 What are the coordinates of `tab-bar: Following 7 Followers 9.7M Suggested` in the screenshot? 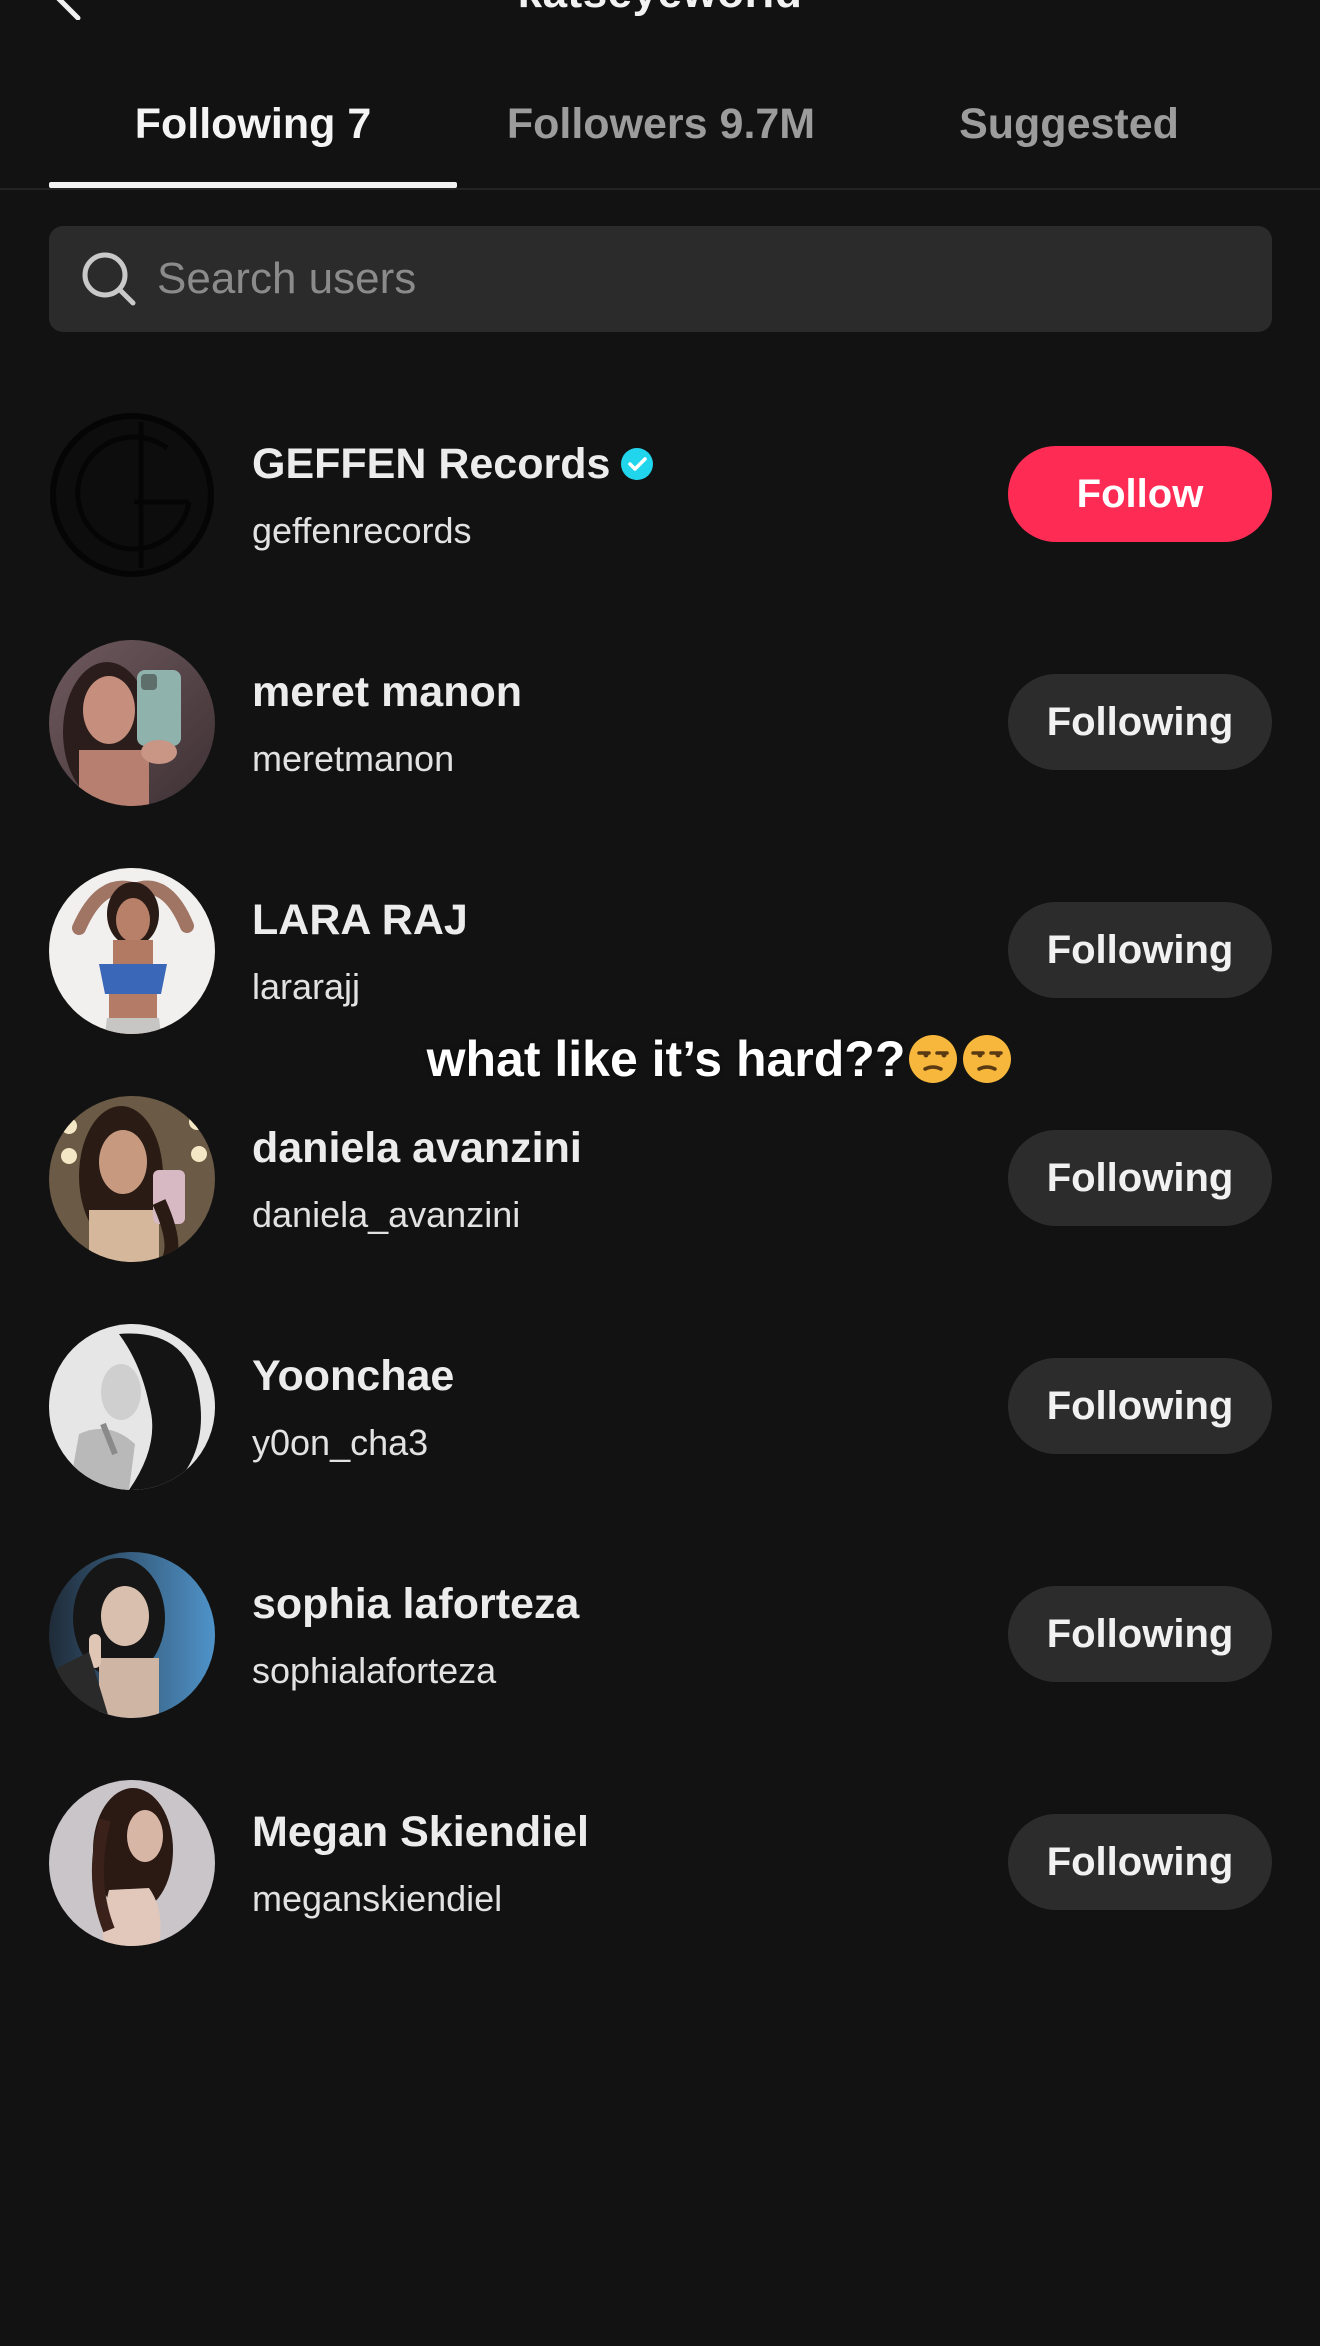 It's located at (660, 129).